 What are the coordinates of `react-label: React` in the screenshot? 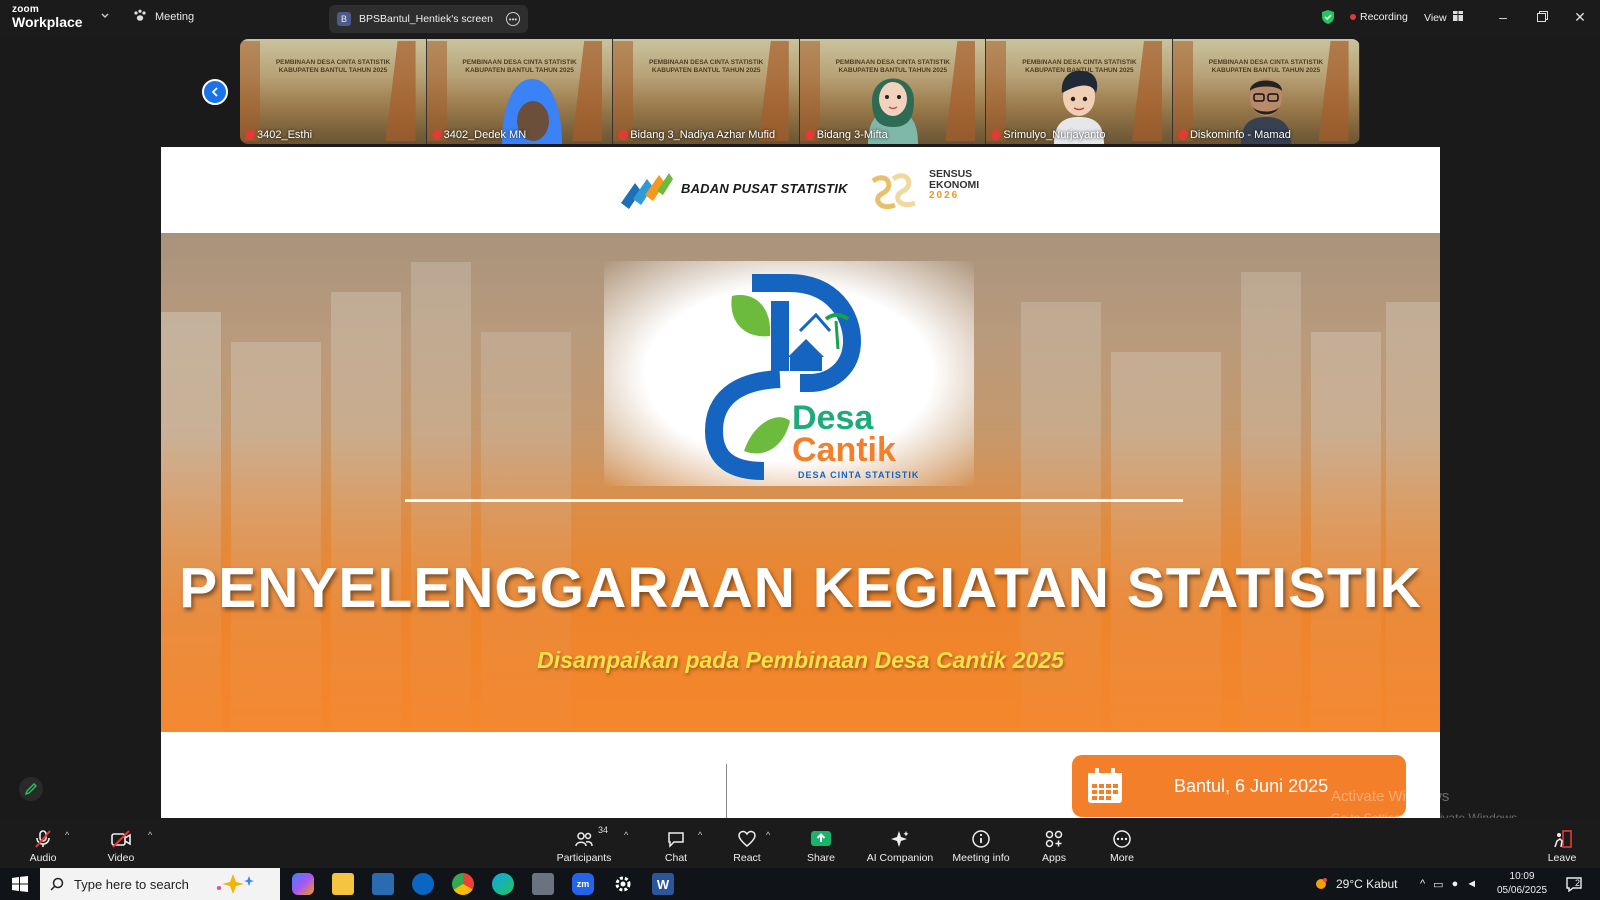 It's located at (747, 858).